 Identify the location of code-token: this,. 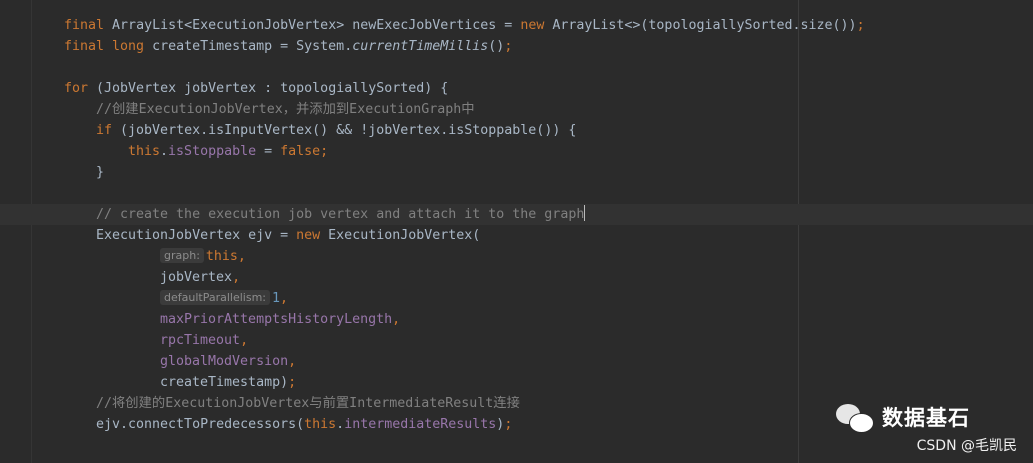
(225, 256).